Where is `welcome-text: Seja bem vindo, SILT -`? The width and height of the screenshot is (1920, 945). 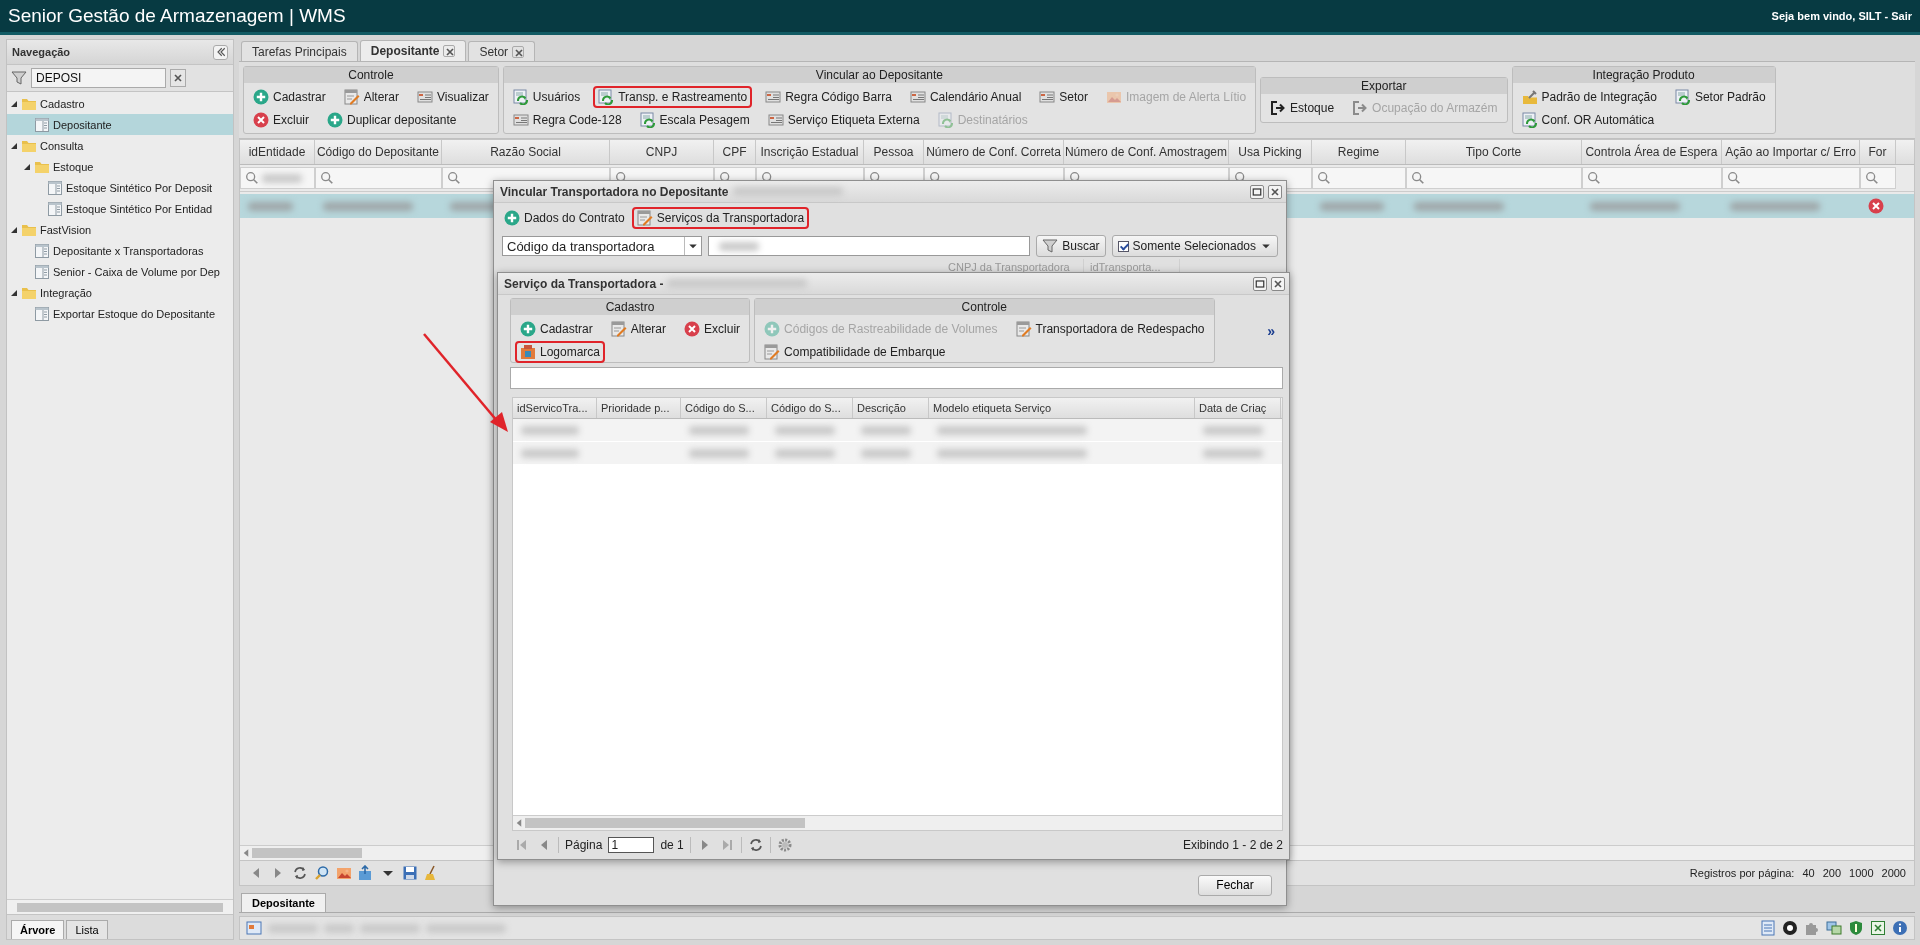
welcome-text: Seja bem vindo, SILT - is located at coordinates (1830, 16).